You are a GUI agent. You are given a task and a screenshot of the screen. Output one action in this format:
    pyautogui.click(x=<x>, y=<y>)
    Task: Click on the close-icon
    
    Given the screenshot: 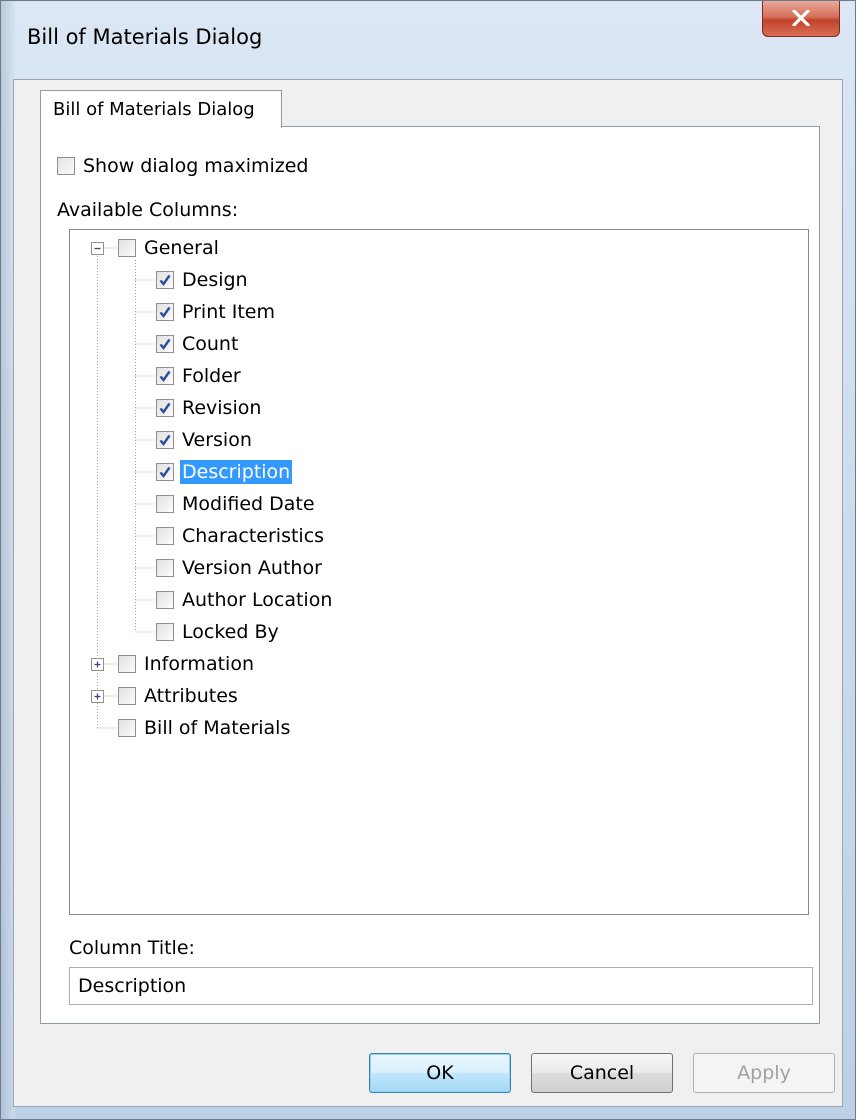 What is the action you would take?
    pyautogui.click(x=801, y=18)
    